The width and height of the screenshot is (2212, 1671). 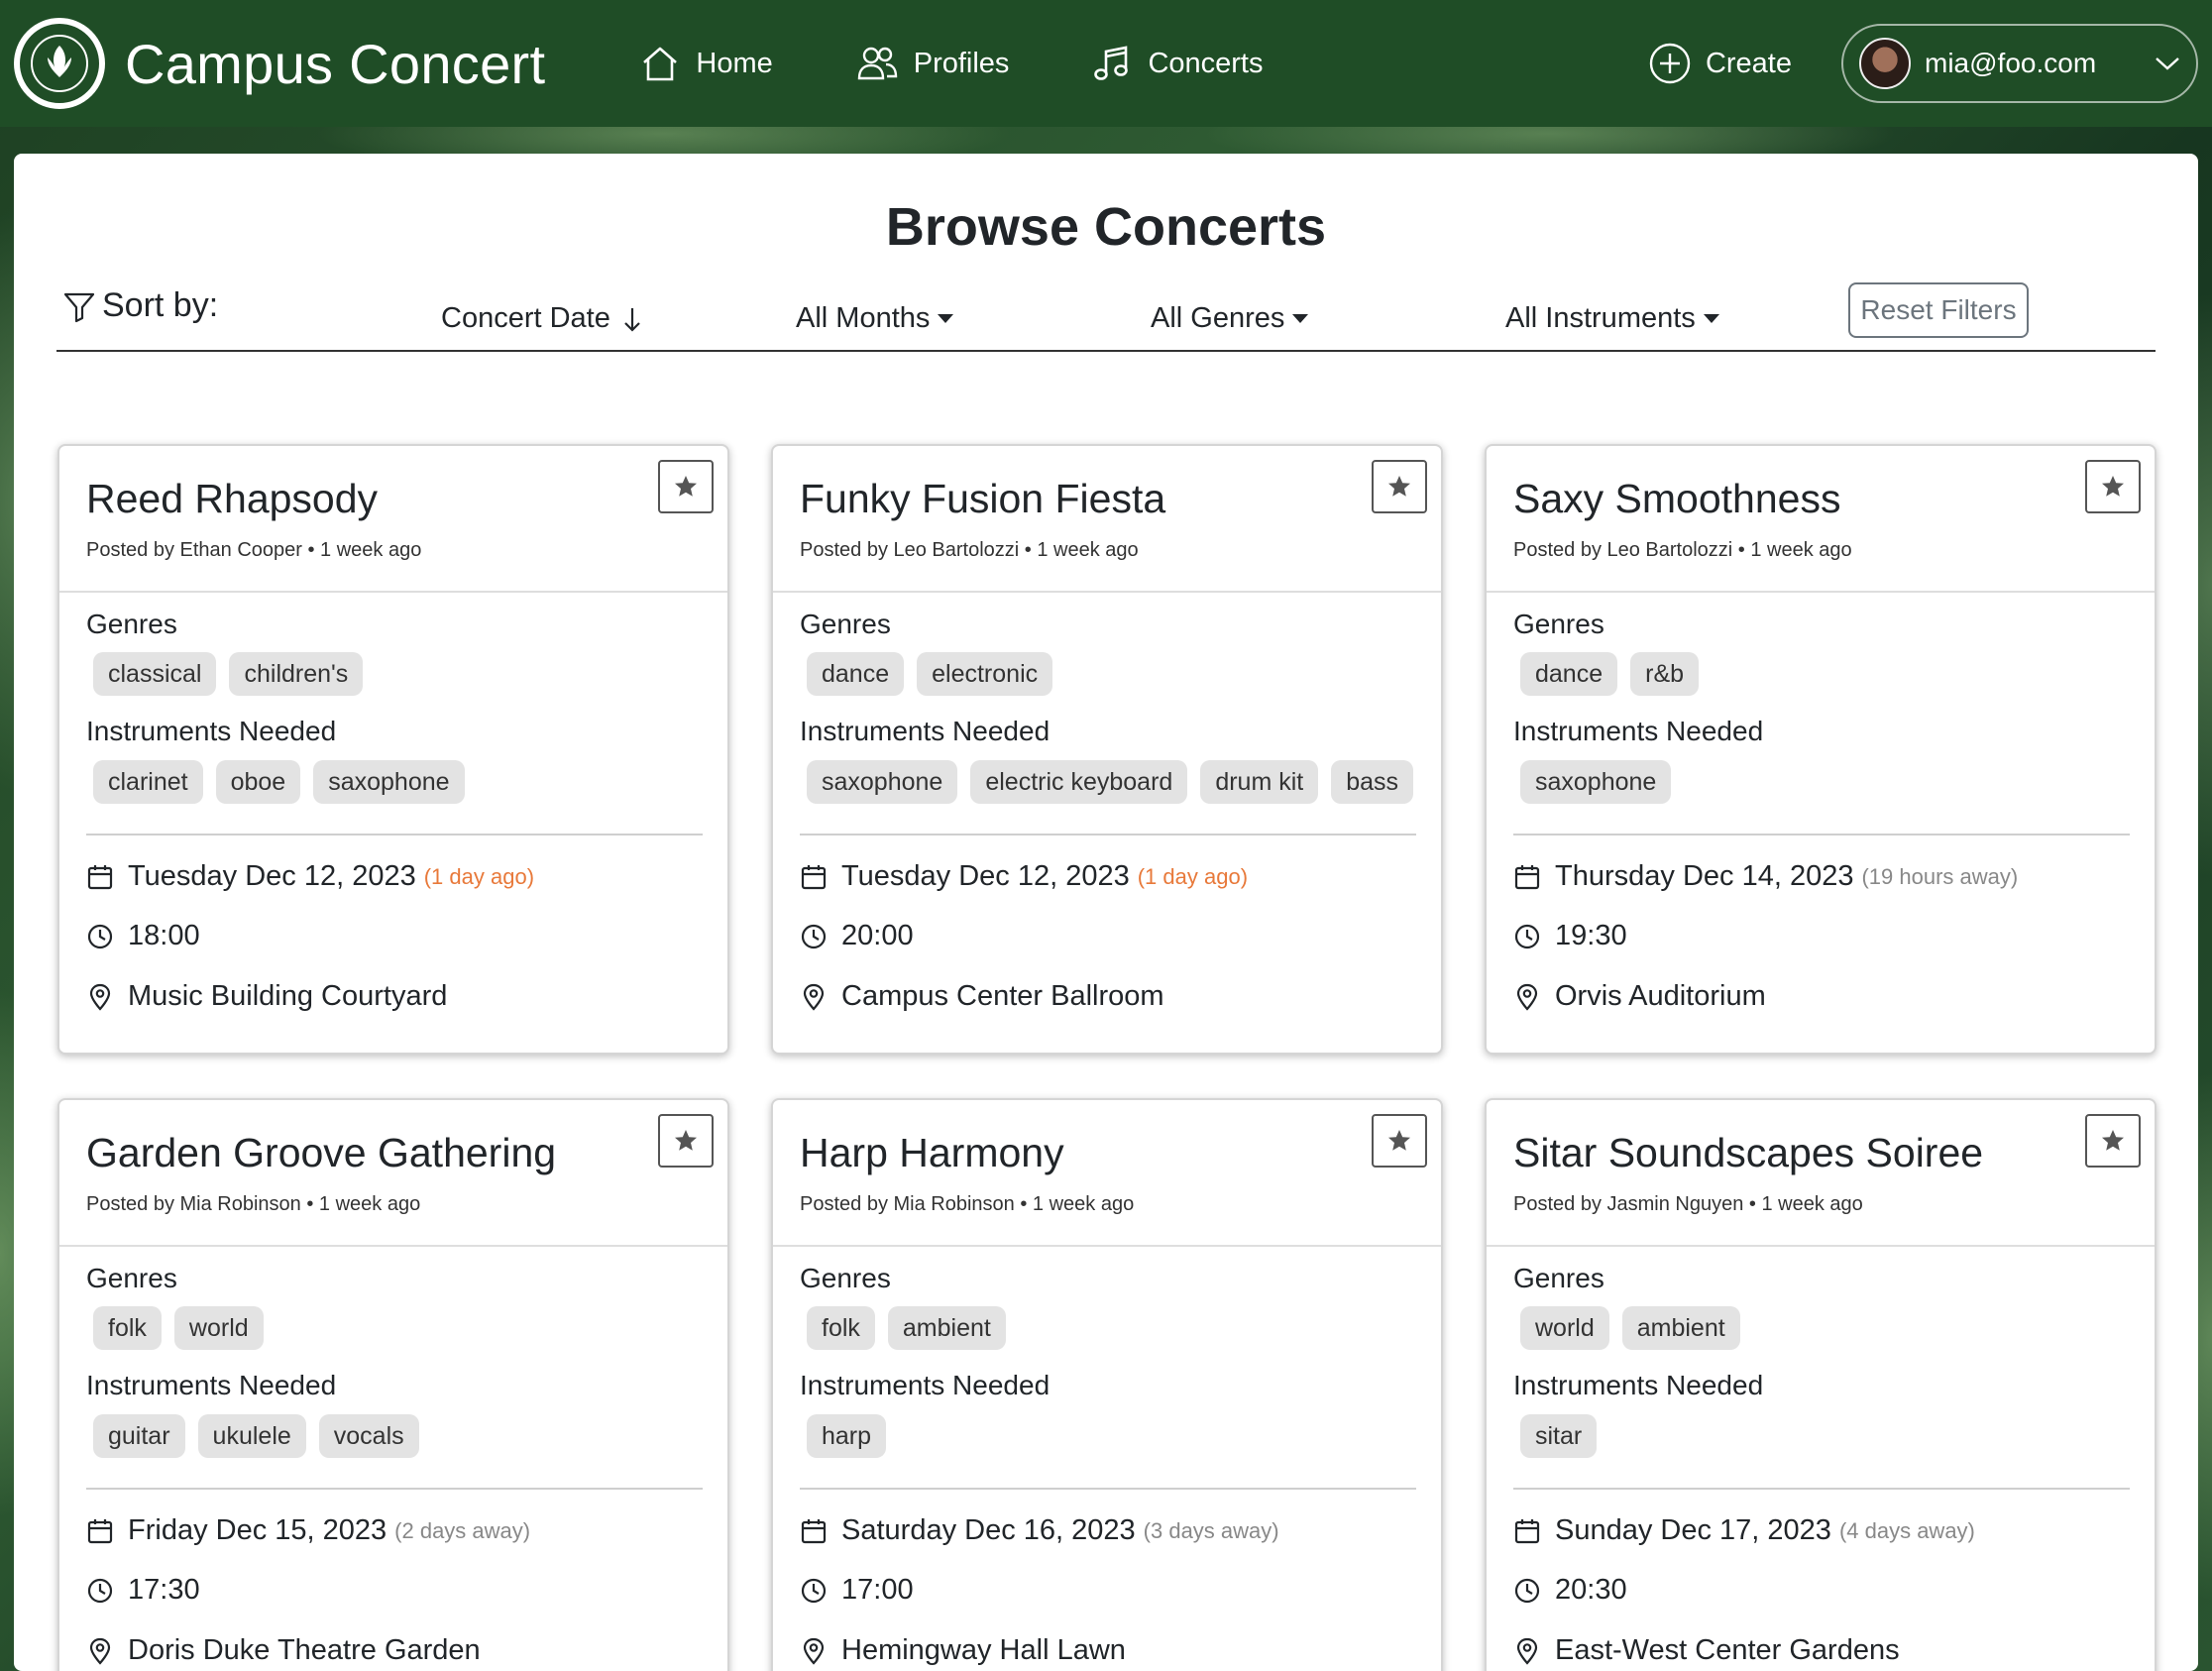 What do you see at coordinates (140, 305) in the screenshot?
I see `sort-by-label: Sort by:` at bounding box center [140, 305].